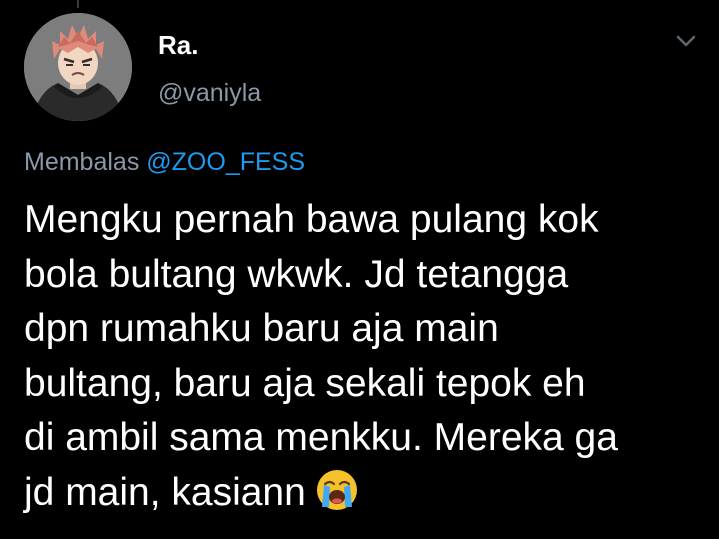  I want to click on avatar, so click(78, 67).